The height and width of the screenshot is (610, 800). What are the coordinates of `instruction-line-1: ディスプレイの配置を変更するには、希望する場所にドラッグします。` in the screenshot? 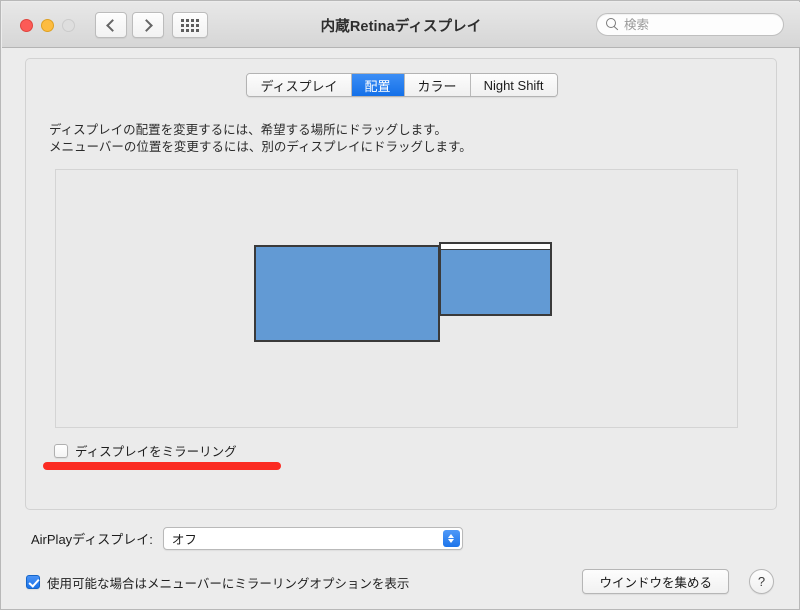 It's located at (248, 130).